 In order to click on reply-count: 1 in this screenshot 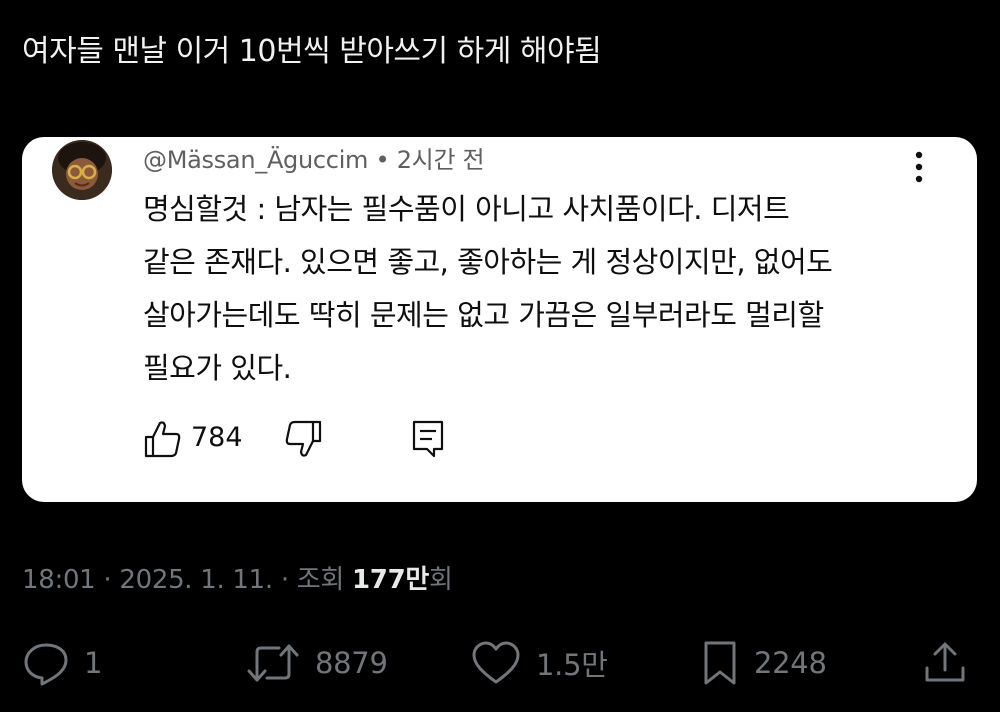, I will do `click(93, 663)`.